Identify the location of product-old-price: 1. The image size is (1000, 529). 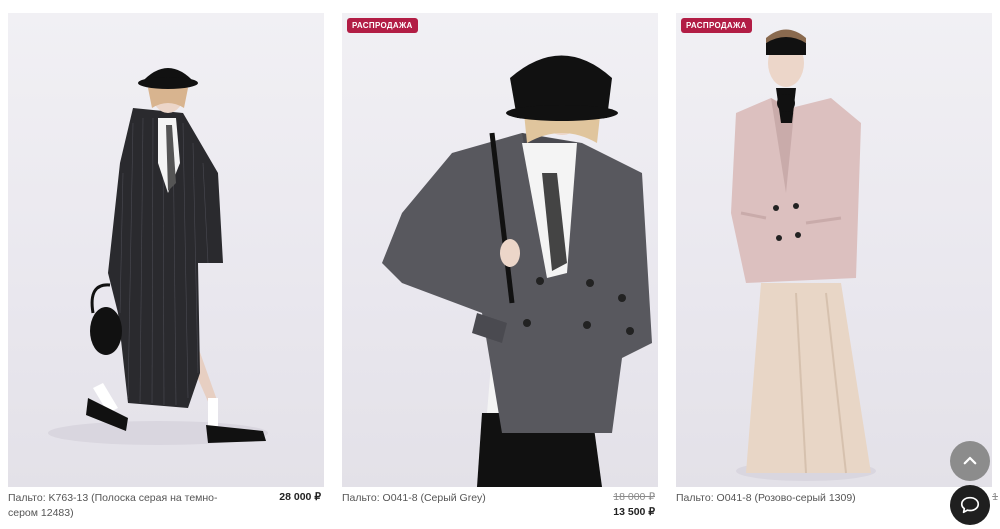
(995, 497).